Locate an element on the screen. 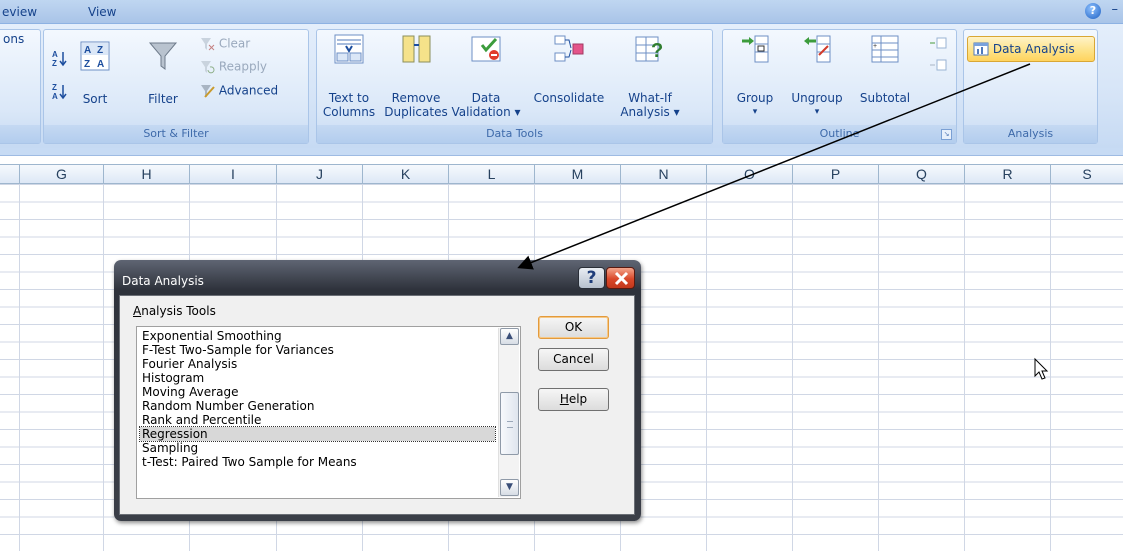 The image size is (1123, 551). remove-duplicates-icon is located at coordinates (416, 49).